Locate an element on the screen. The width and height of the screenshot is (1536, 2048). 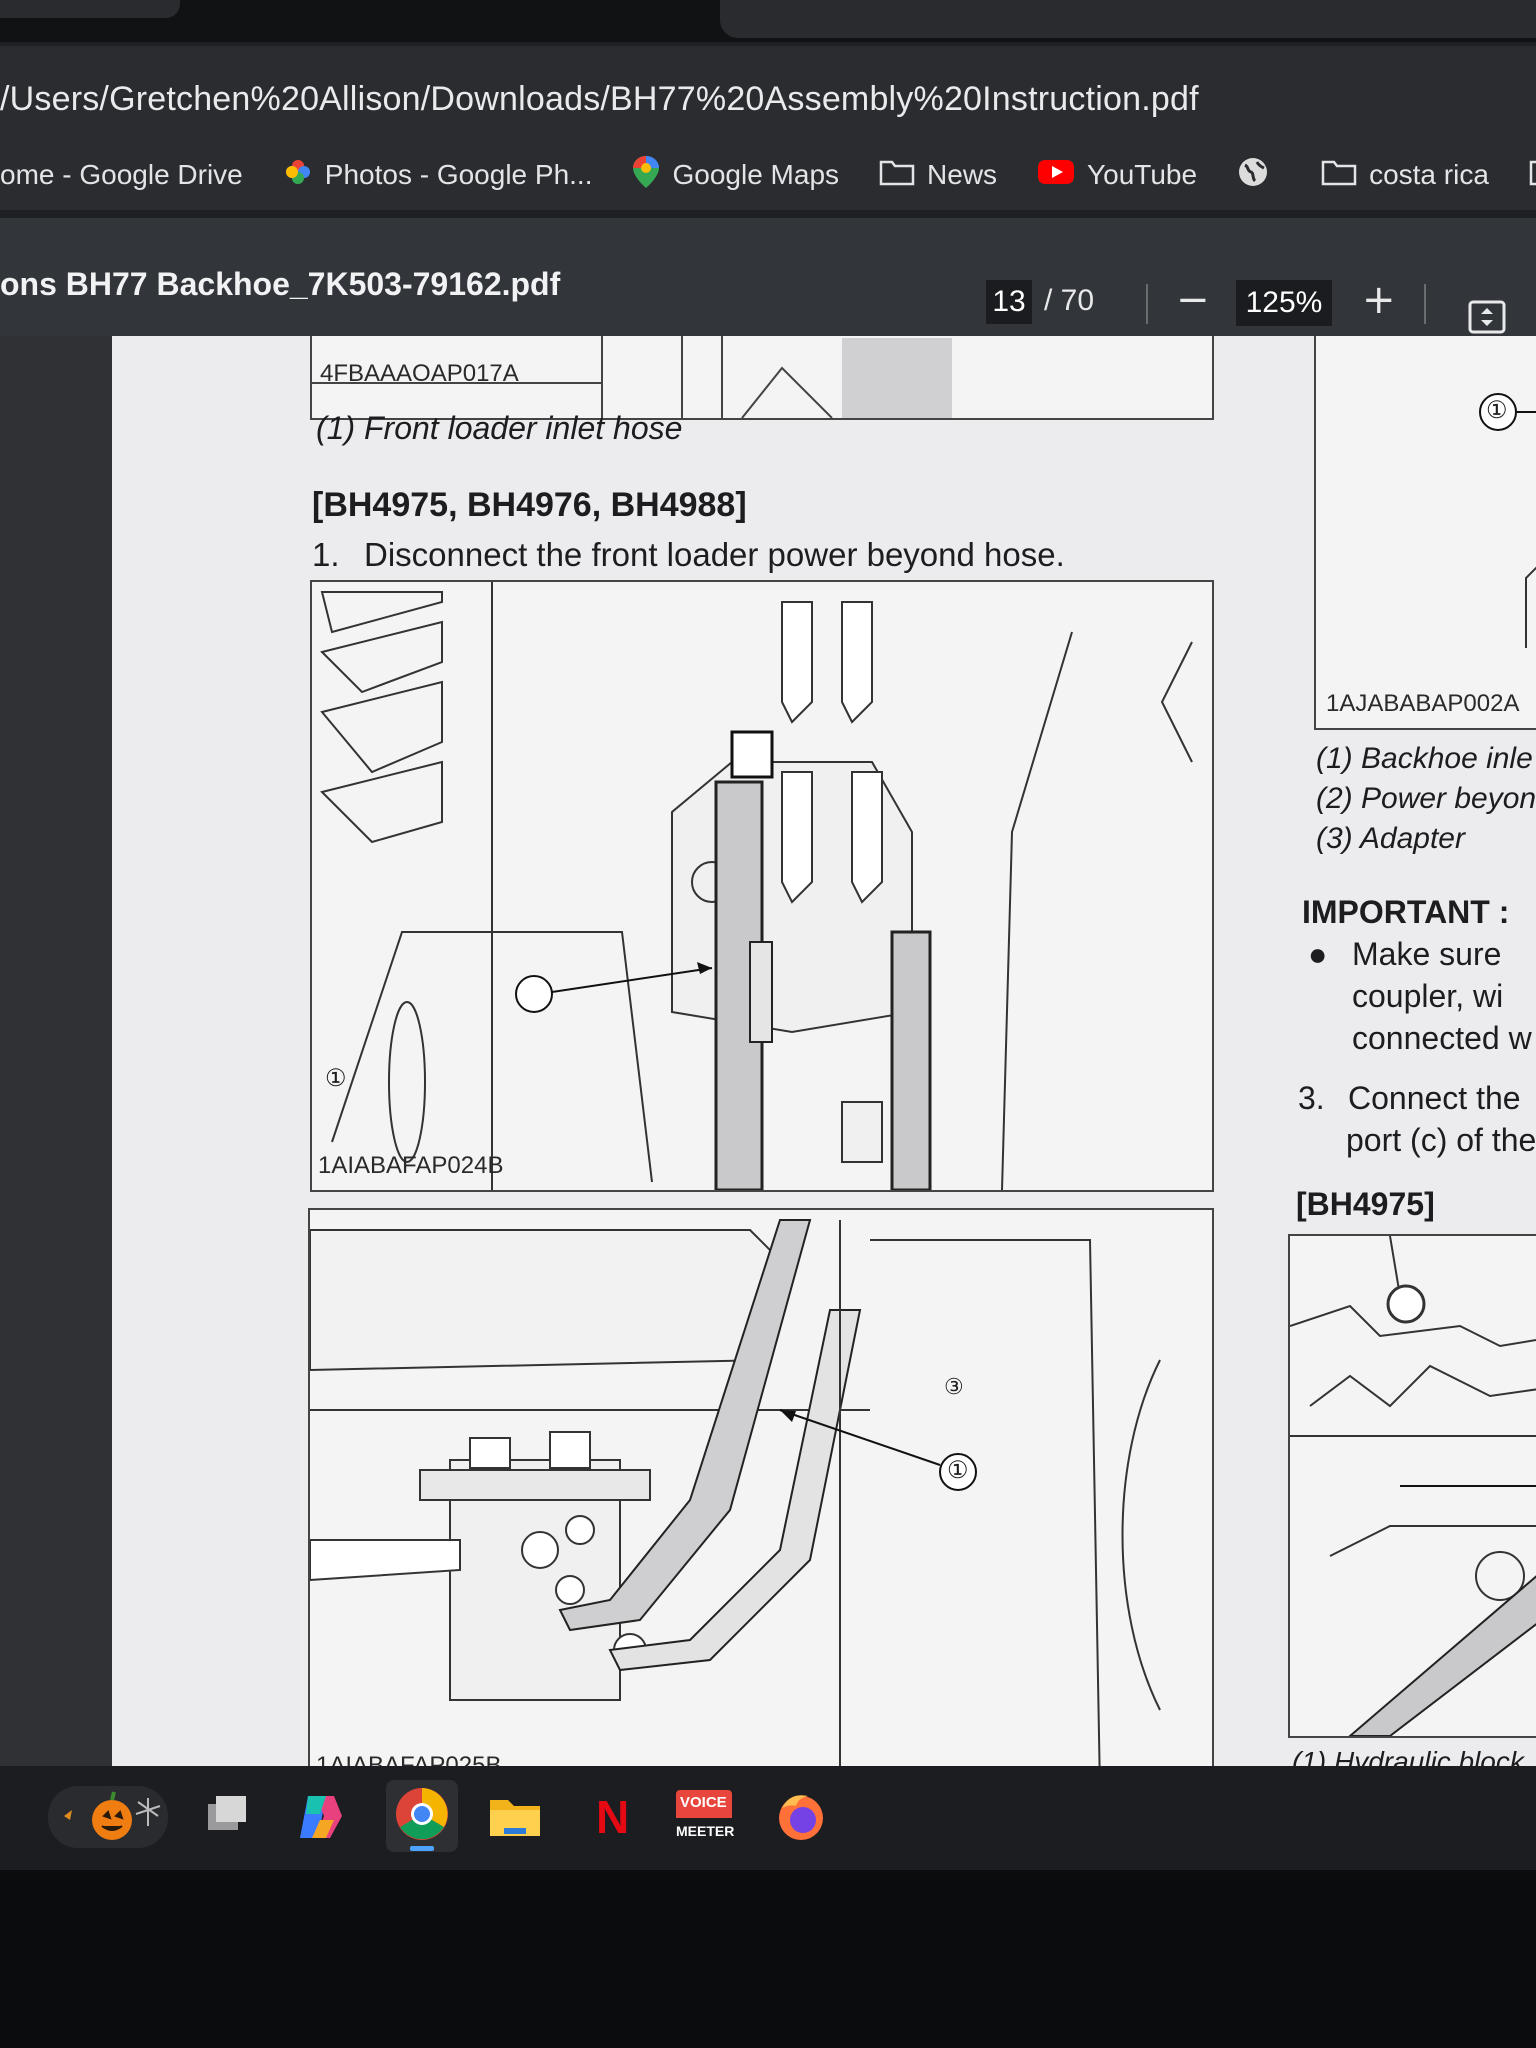
document-title: ons BH77 Backhoe_7K503-79162.pdf is located at coordinates (280, 284).